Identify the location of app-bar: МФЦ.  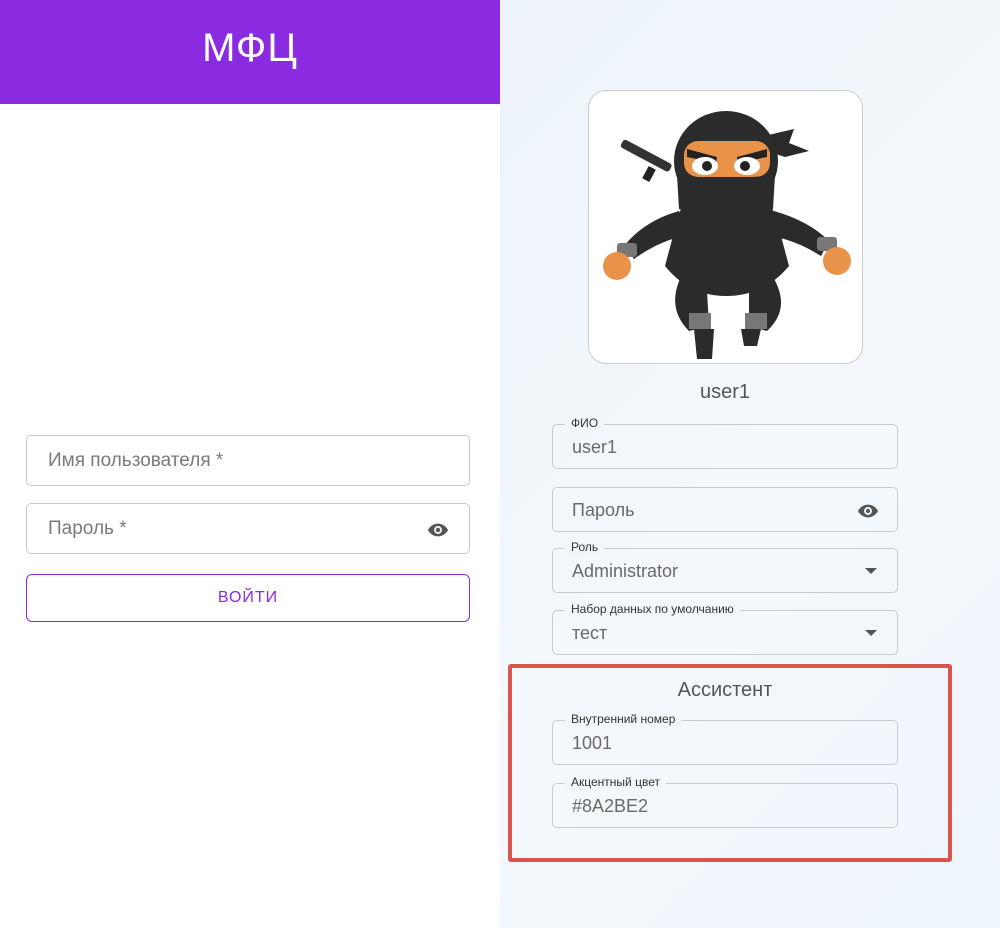
(250, 52).